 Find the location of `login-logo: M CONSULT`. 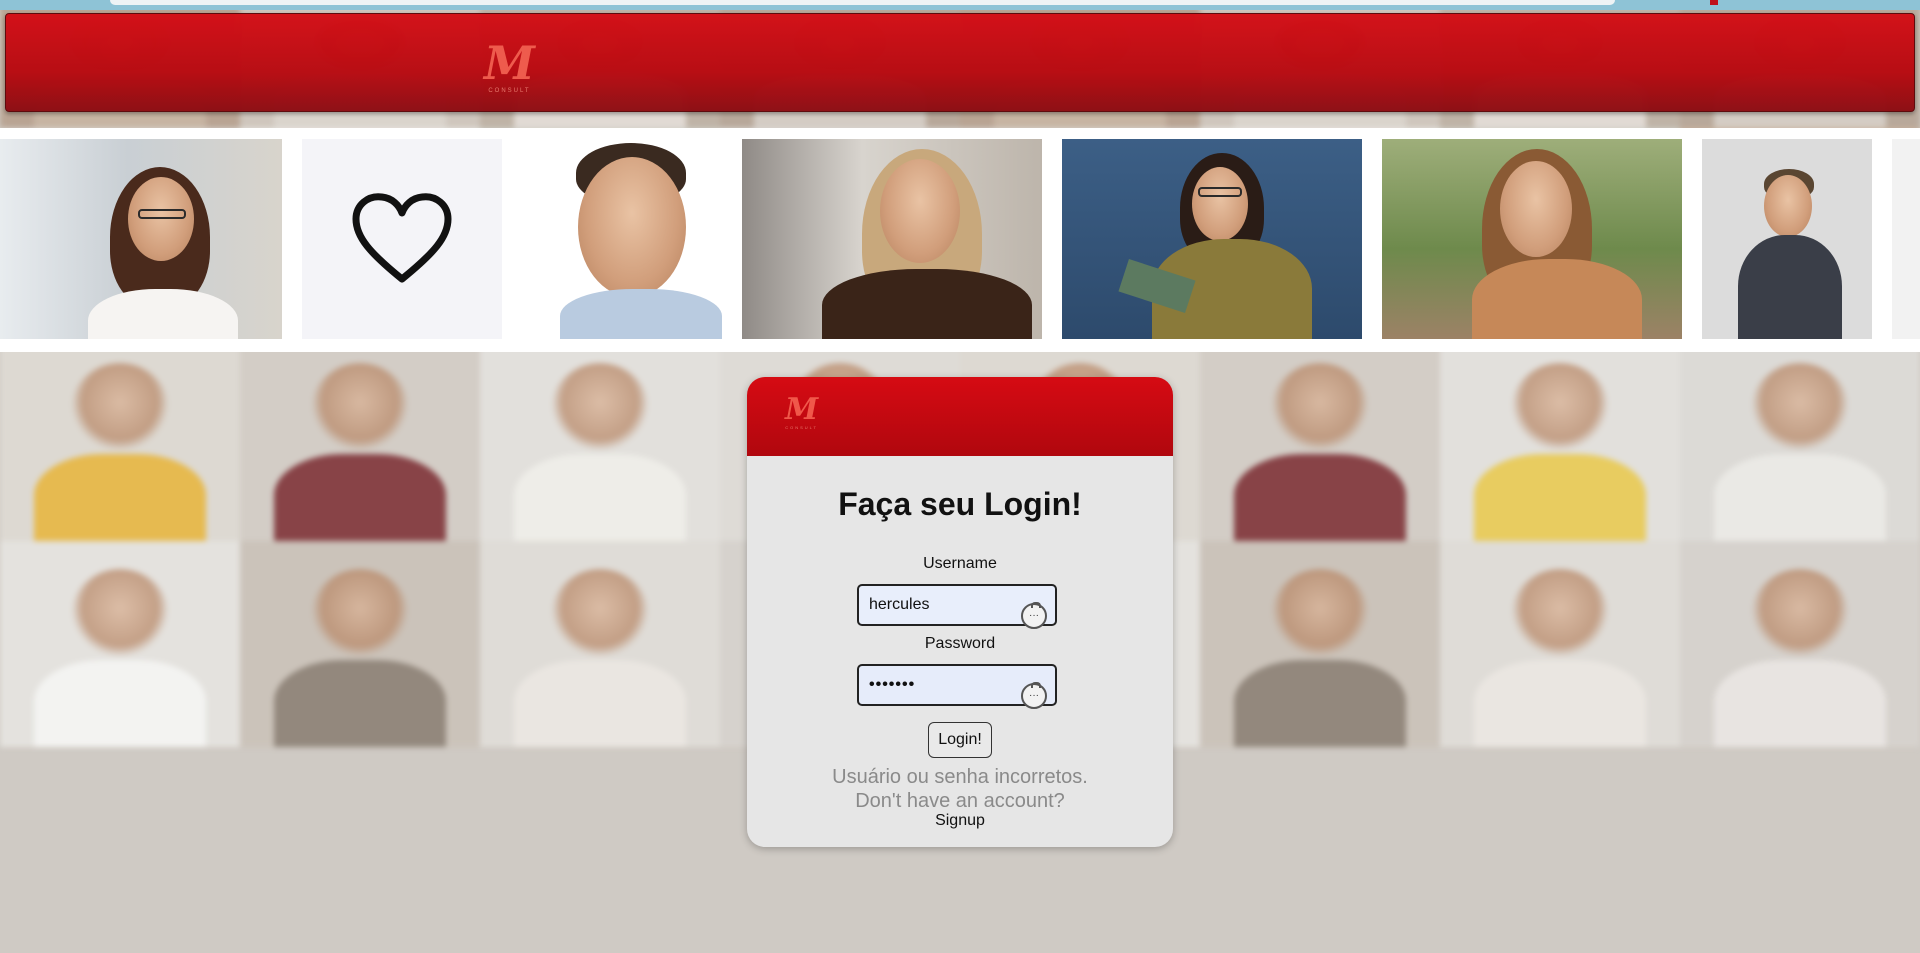

login-logo: M CONSULT is located at coordinates (801, 412).